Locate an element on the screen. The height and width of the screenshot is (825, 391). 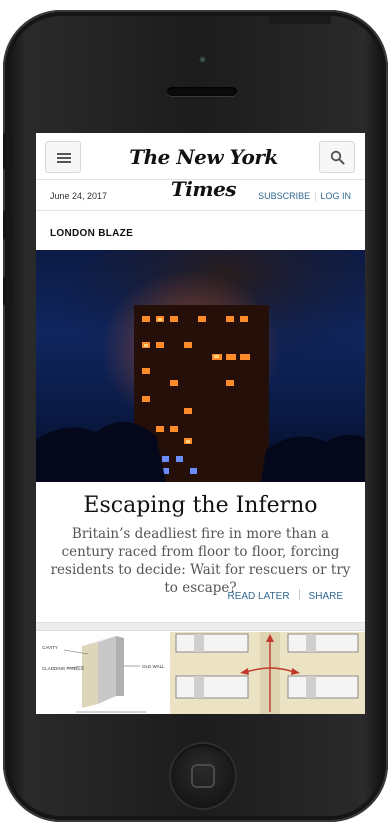
account-links: SUBSCRIBE | LOG IN is located at coordinates (304, 196).